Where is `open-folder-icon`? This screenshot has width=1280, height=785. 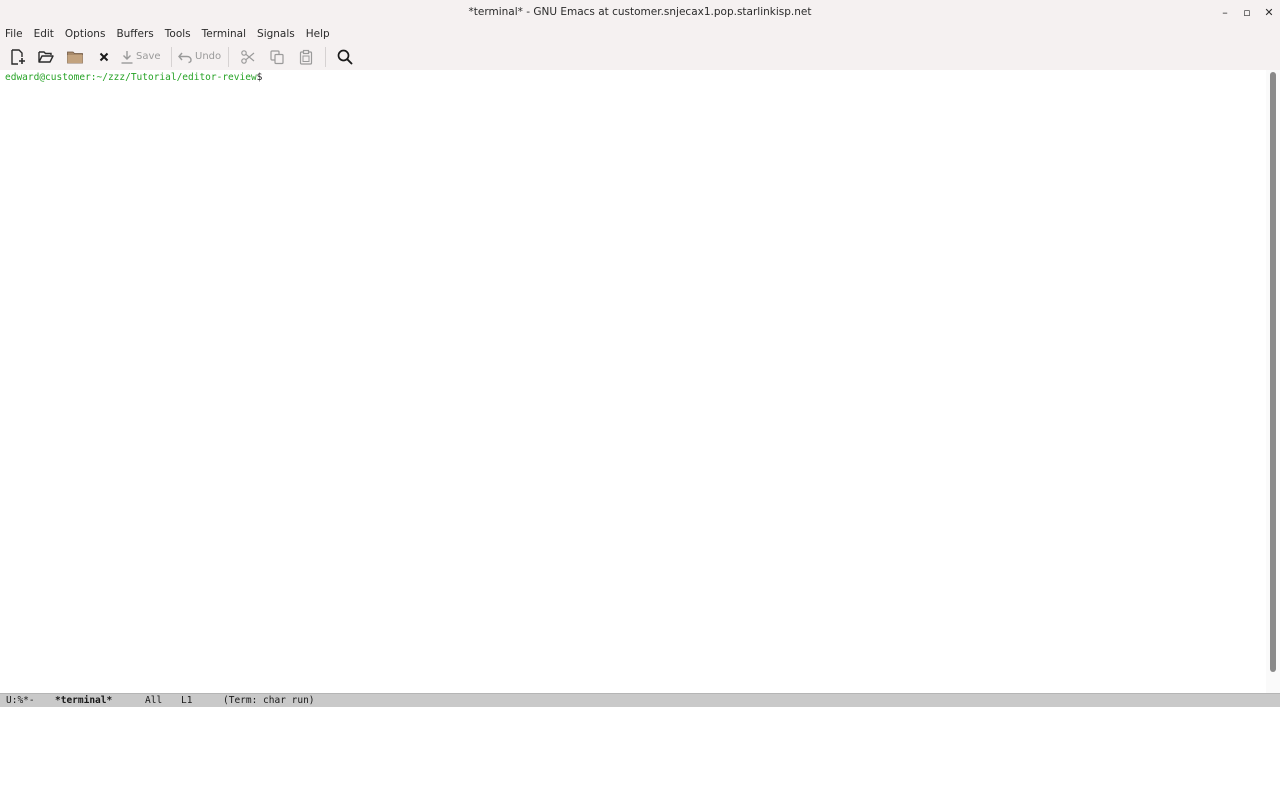 open-folder-icon is located at coordinates (45, 56).